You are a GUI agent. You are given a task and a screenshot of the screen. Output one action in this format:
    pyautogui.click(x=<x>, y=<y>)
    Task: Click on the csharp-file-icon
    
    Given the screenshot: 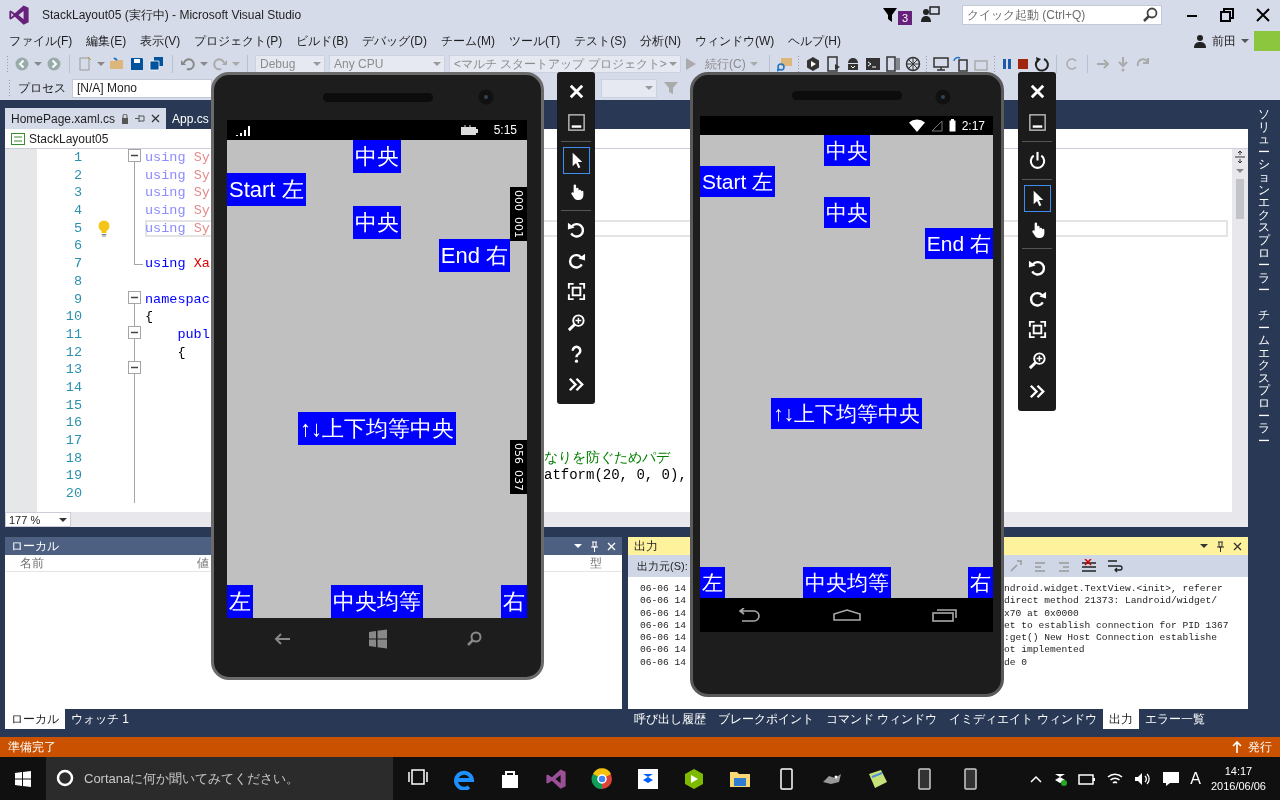 What is the action you would take?
    pyautogui.click(x=18, y=138)
    